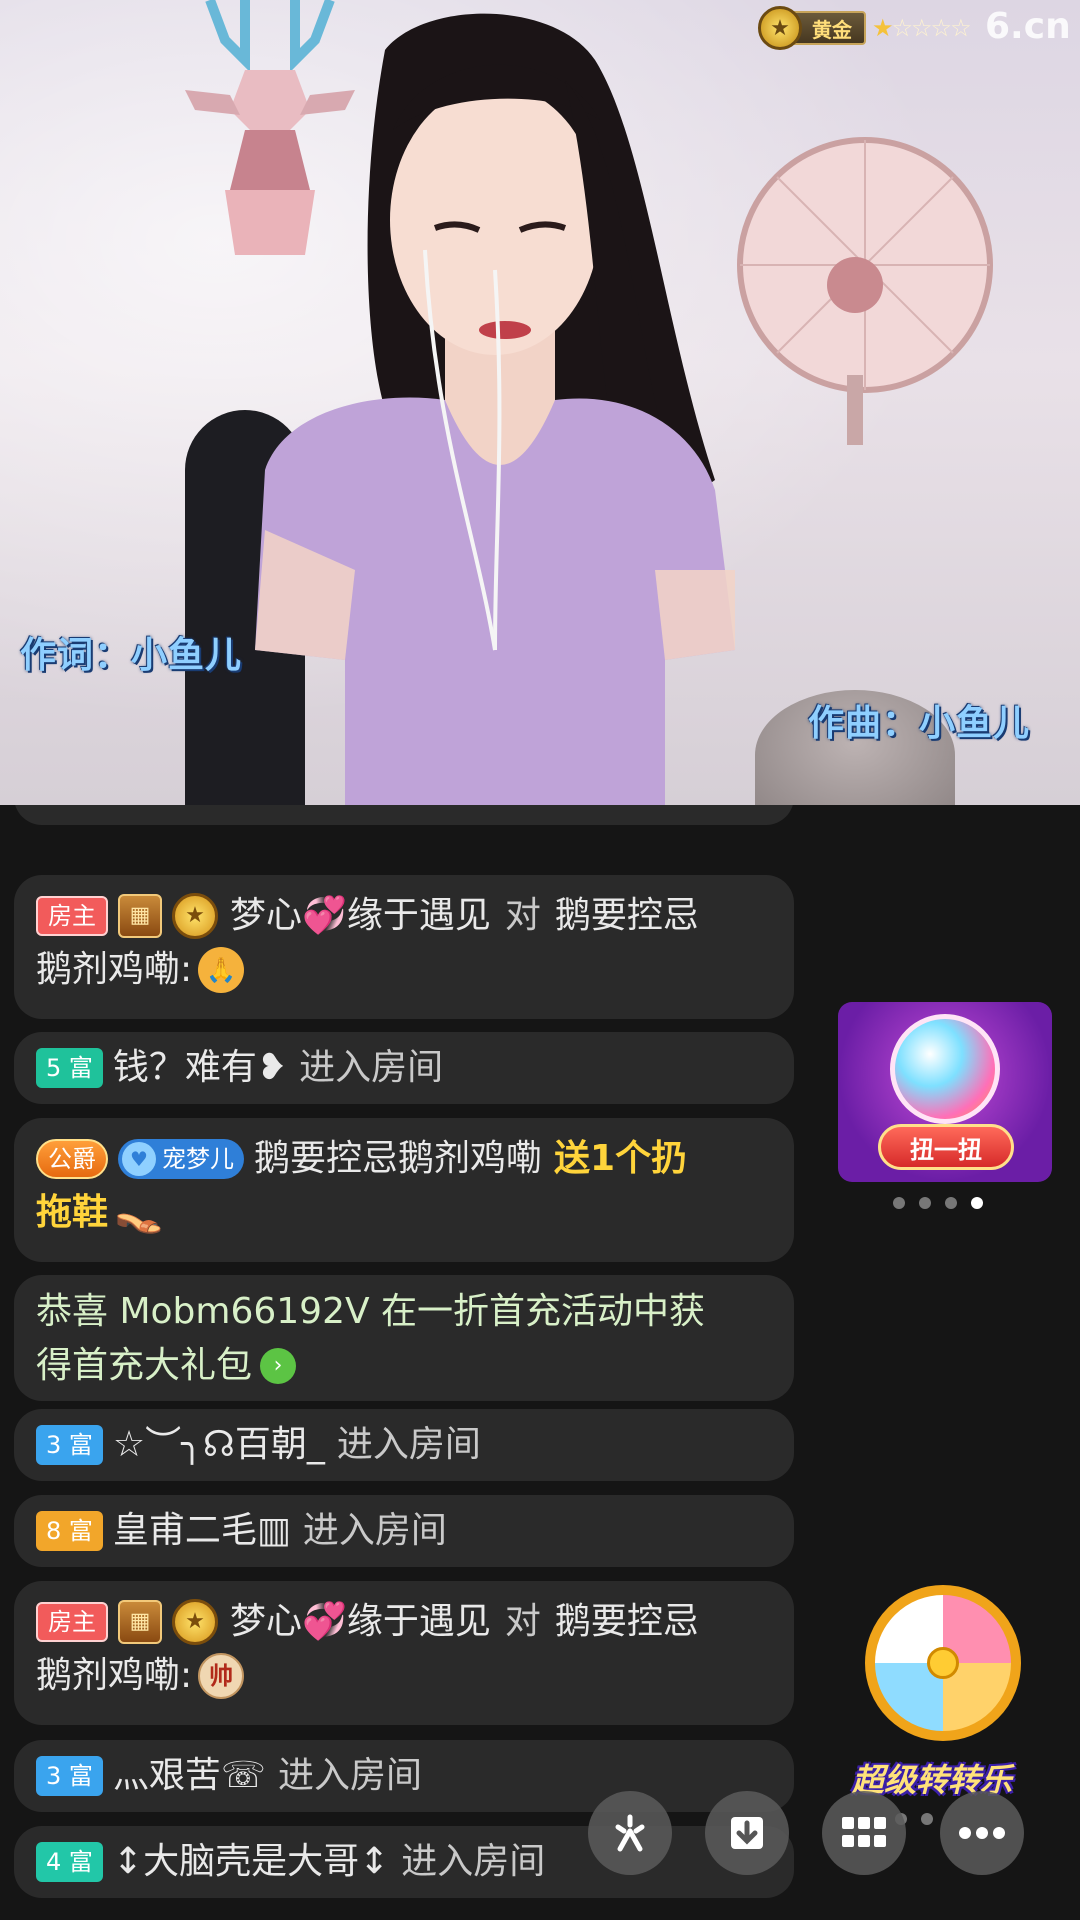  Describe the element at coordinates (202, 1531) in the screenshot. I see `chat-username: 皇甫二毛▥` at that location.